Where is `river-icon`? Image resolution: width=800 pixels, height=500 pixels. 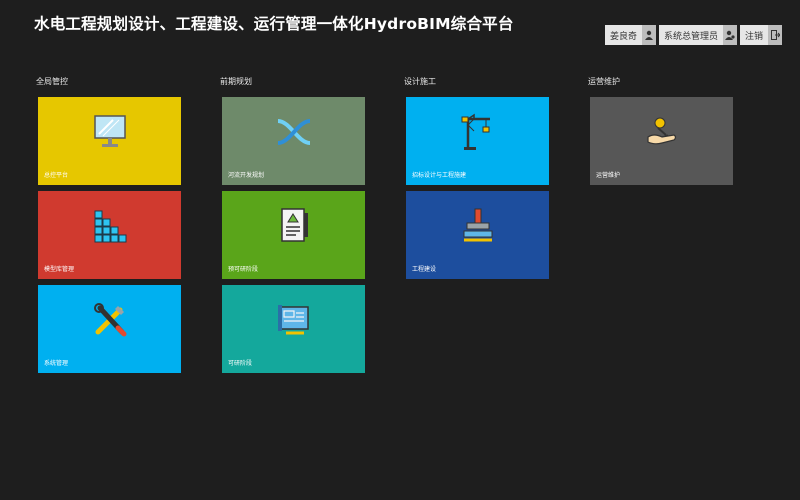 river-icon is located at coordinates (294, 132).